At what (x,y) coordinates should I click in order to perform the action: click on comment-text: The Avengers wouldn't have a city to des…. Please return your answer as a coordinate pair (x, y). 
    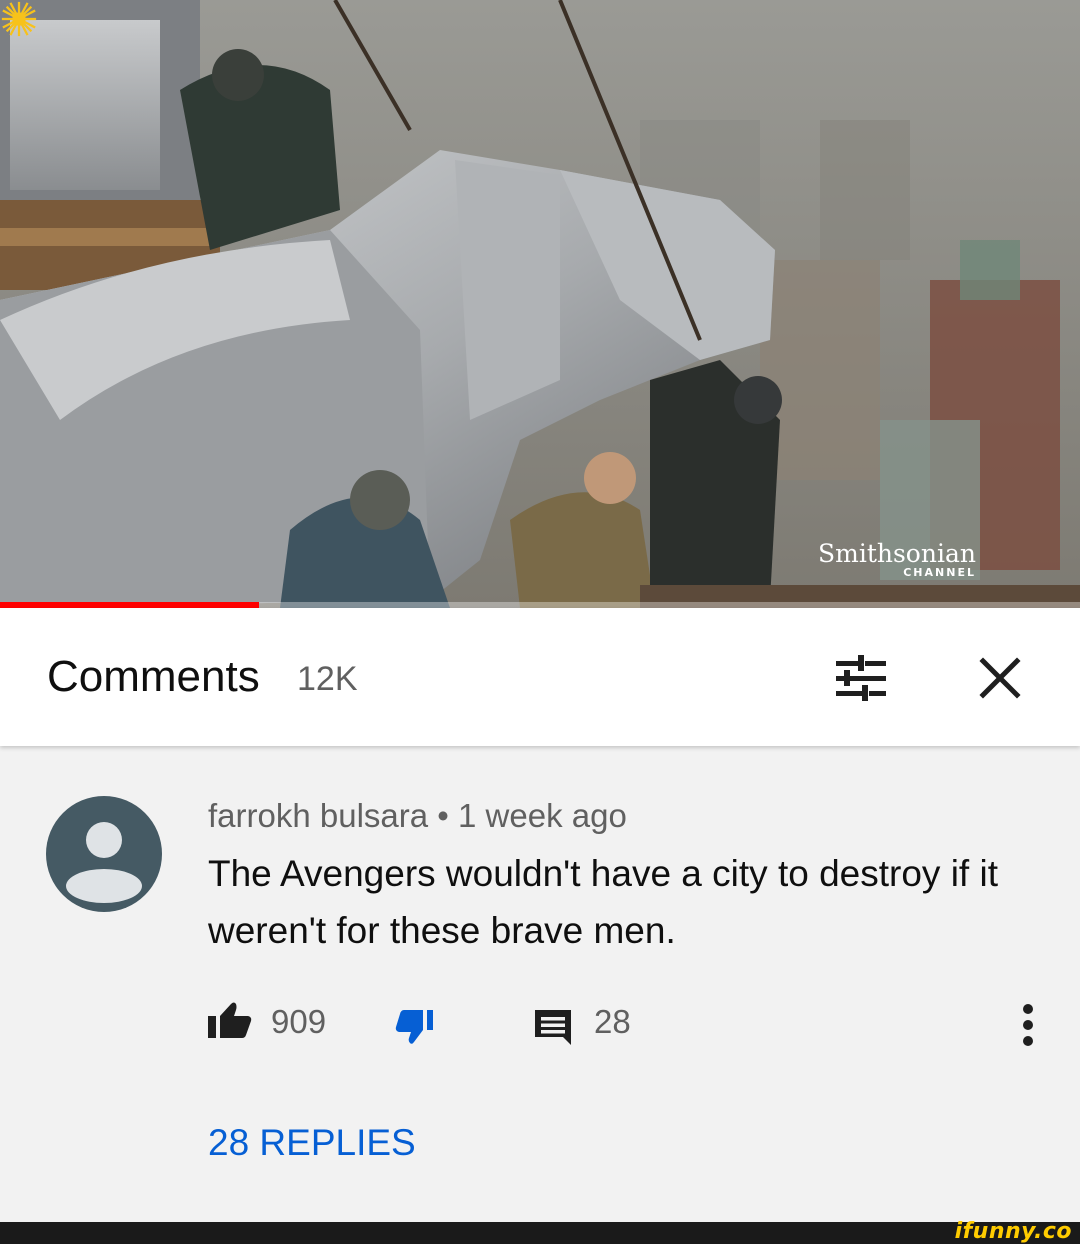
    Looking at the image, I should click on (603, 902).